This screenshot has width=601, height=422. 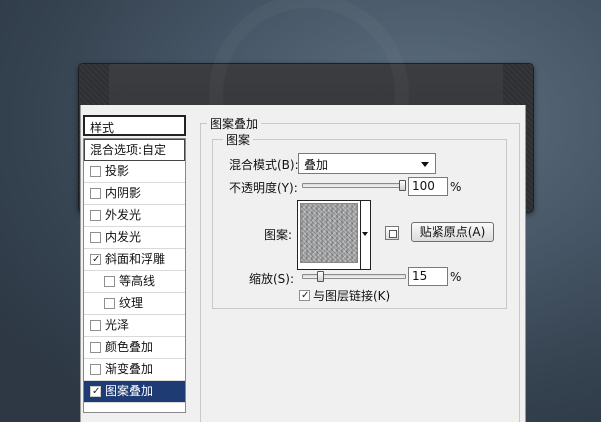 What do you see at coordinates (352, 296) in the screenshot?
I see `link-with-layer-label: 与图层链接(K)` at bounding box center [352, 296].